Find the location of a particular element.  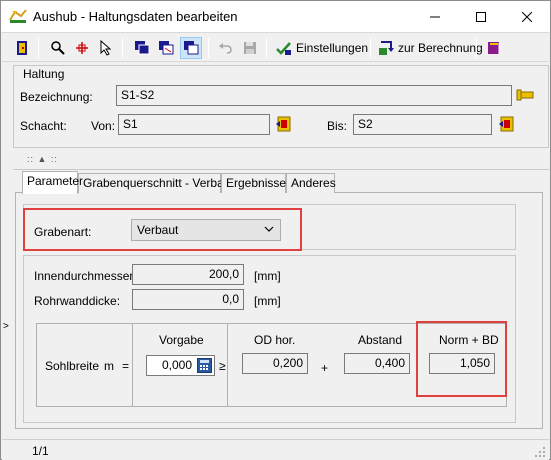

crosshair-button is located at coordinates (82, 48).